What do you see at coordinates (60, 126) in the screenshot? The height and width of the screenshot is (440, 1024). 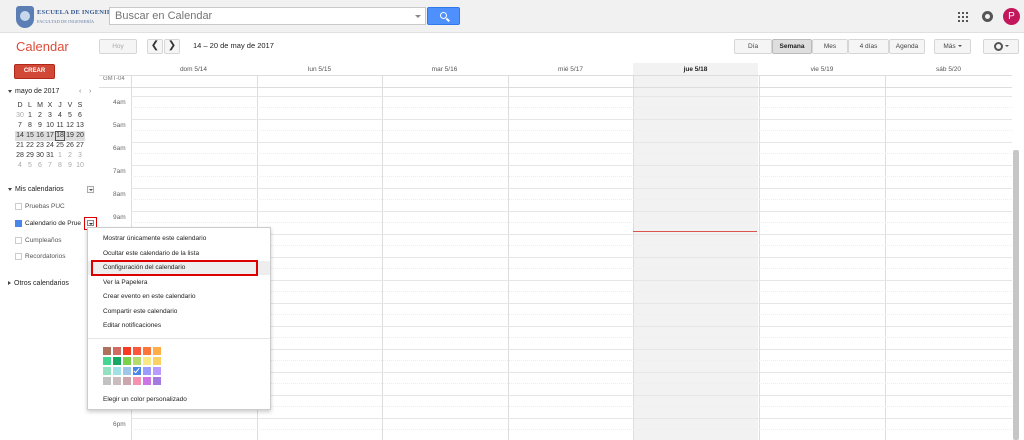 I see `mini-day: 11` at bounding box center [60, 126].